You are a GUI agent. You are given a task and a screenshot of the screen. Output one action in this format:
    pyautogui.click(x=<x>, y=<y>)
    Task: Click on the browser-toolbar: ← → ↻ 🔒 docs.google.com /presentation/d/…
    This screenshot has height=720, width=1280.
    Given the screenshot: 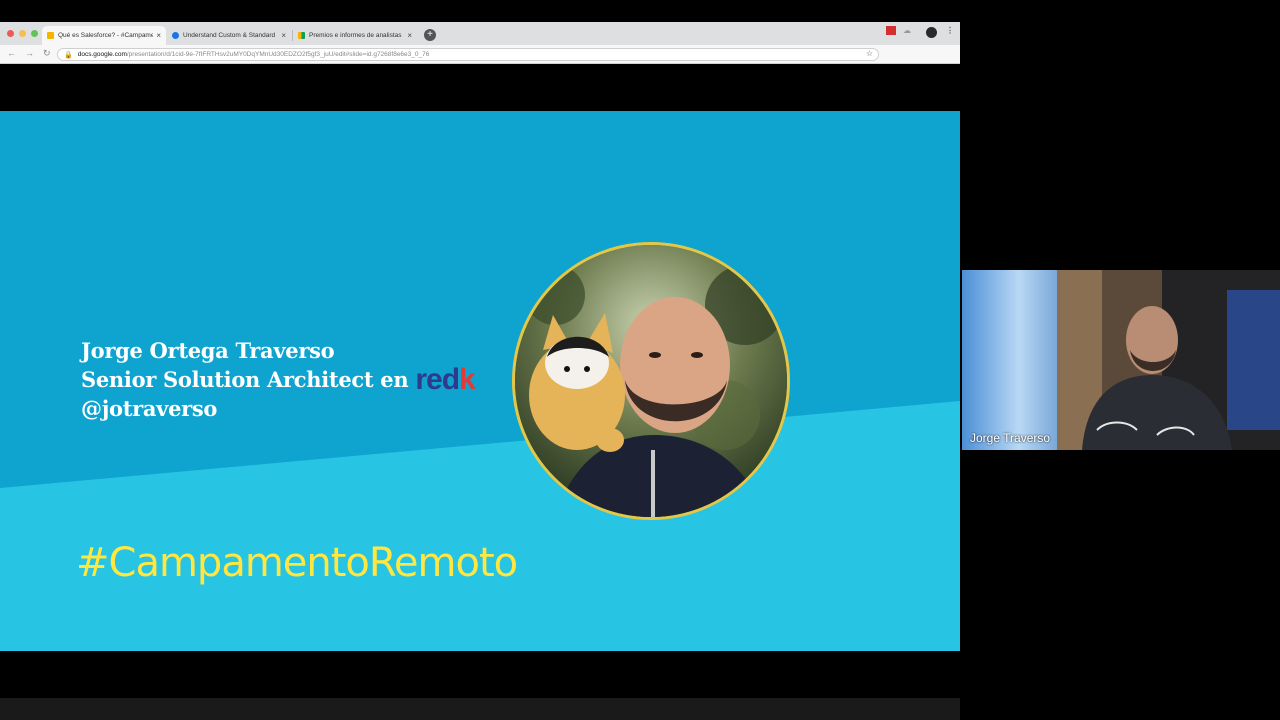 What is the action you would take?
    pyautogui.click(x=480, y=54)
    